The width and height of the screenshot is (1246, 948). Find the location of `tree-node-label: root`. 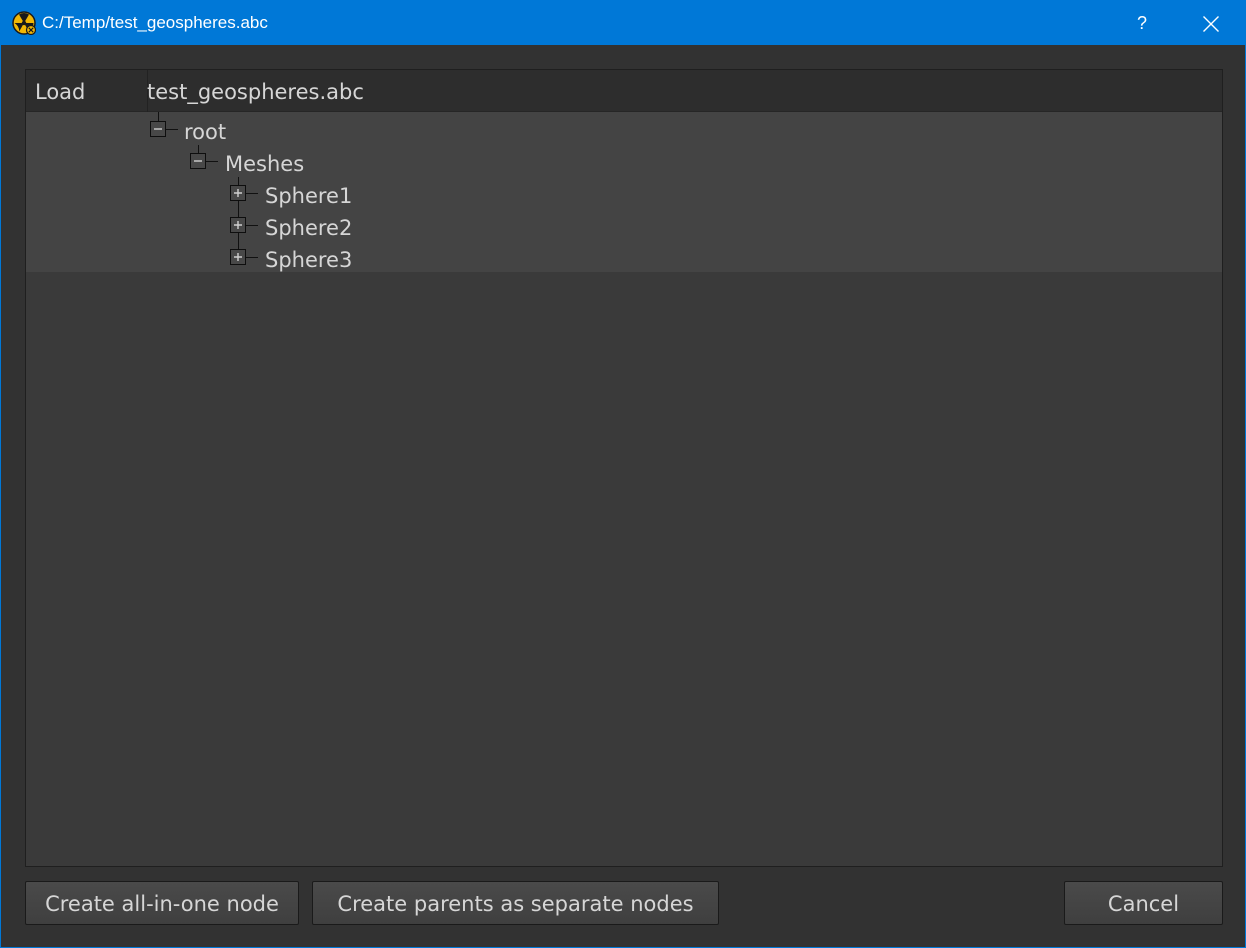

tree-node-label: root is located at coordinates (205, 132).